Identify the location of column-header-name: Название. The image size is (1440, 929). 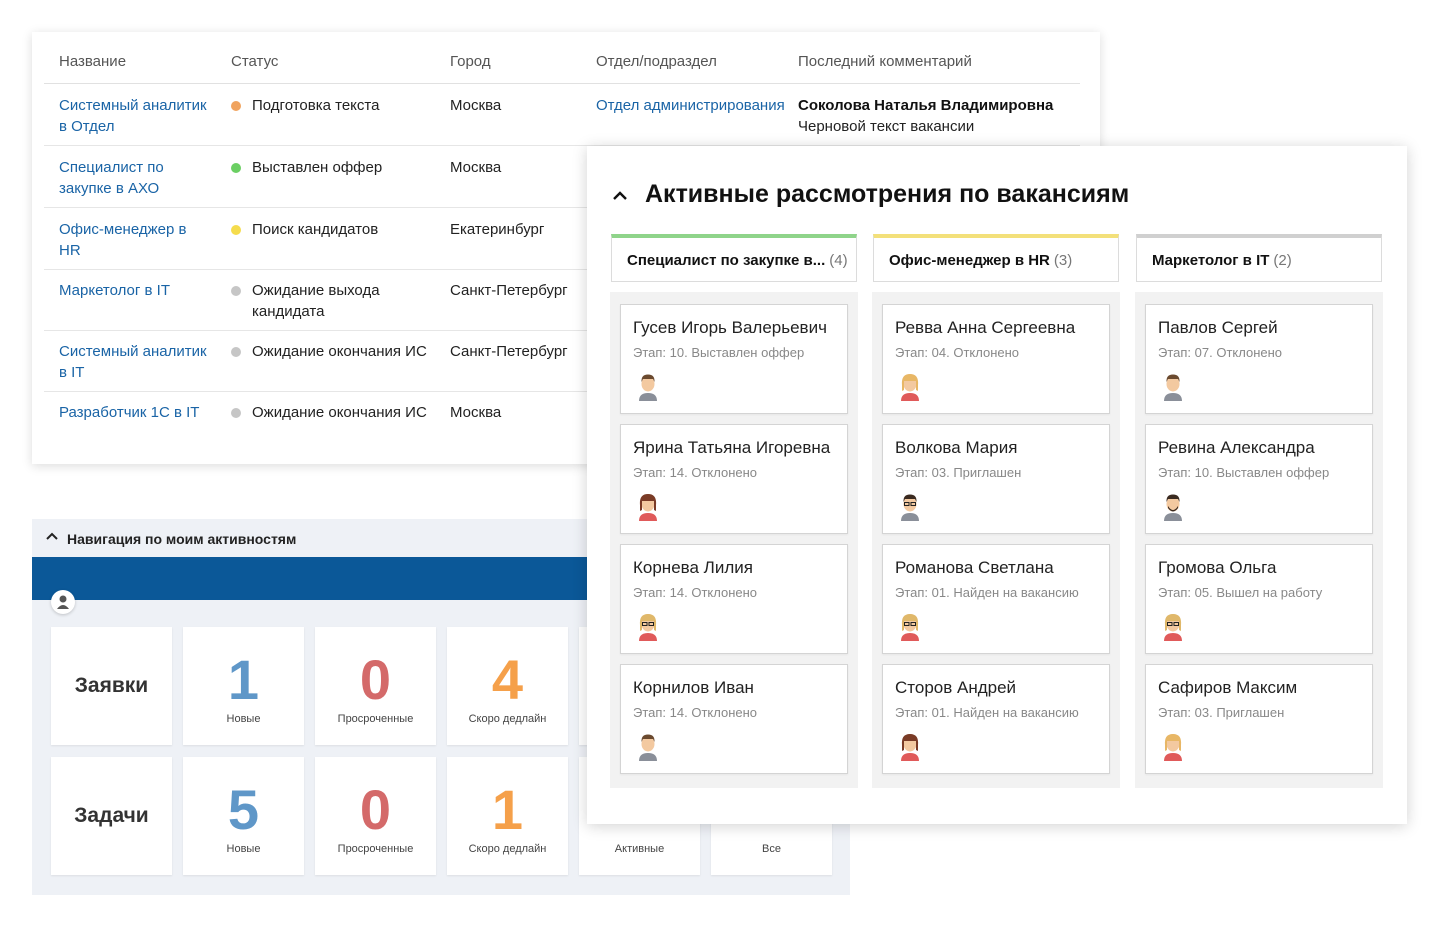
(92, 61).